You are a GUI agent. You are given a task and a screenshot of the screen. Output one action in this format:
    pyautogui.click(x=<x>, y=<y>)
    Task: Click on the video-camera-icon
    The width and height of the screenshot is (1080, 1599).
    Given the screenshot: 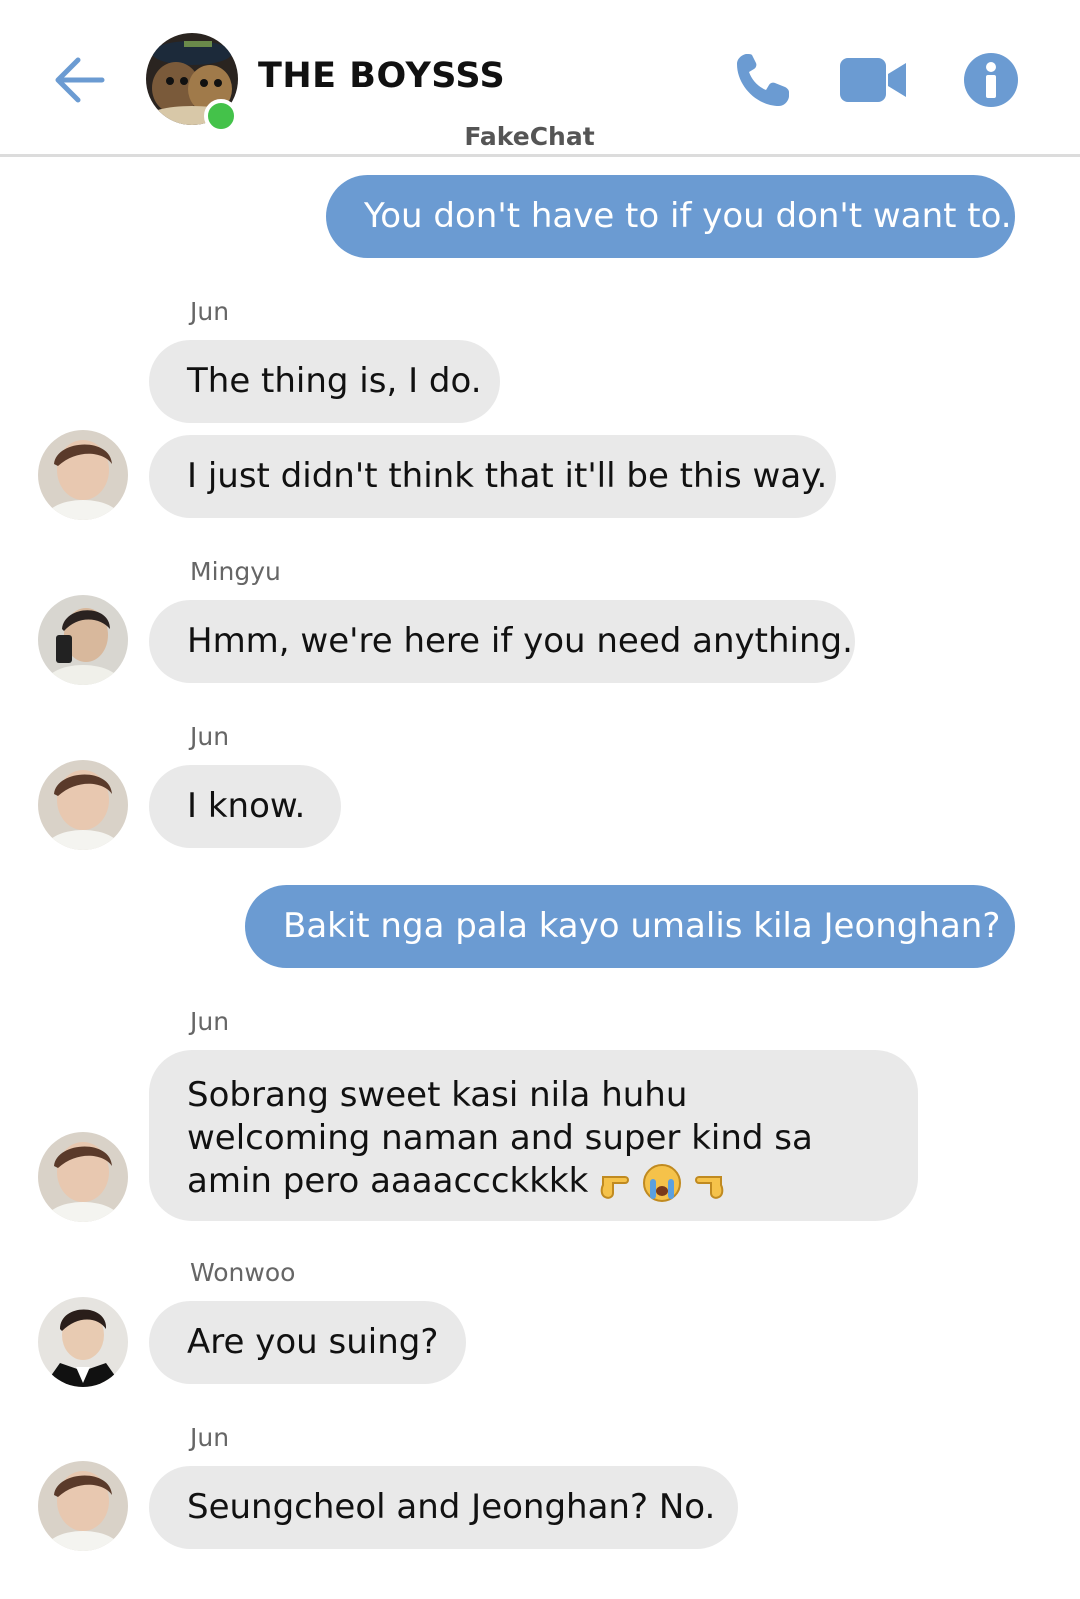 What is the action you would take?
    pyautogui.click(x=873, y=80)
    